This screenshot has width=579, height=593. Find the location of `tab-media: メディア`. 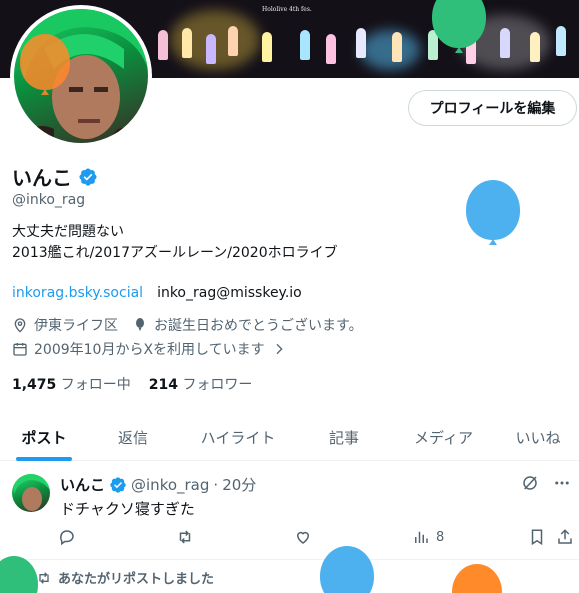

tab-media: メディア is located at coordinates (443, 437).